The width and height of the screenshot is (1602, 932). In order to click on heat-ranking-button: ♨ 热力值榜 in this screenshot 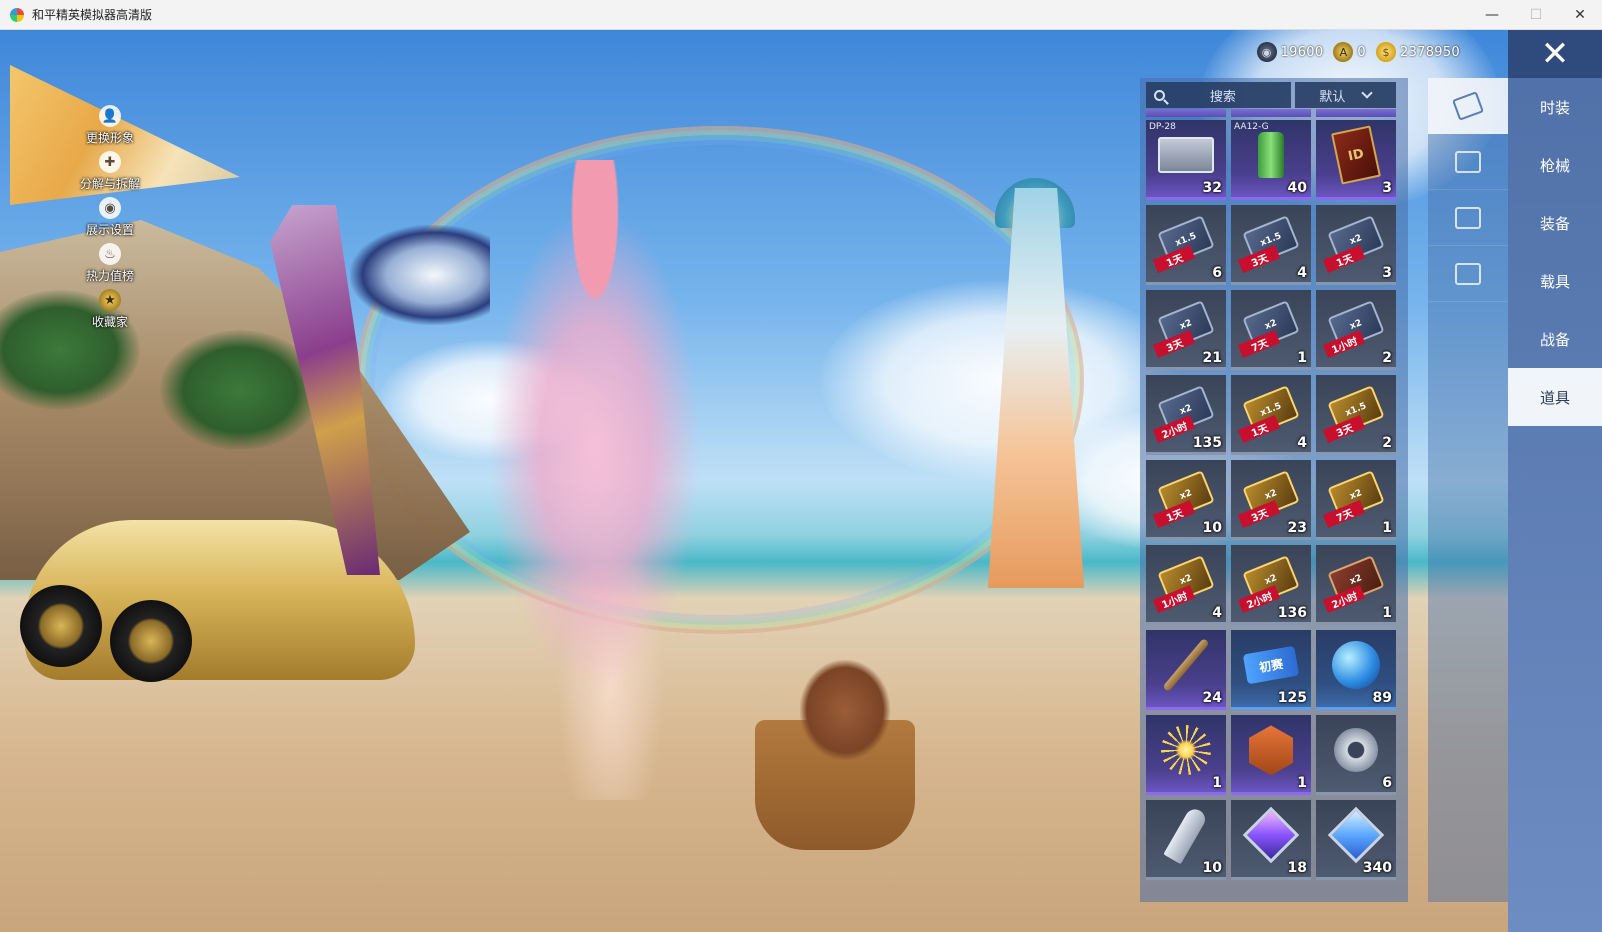, I will do `click(110, 266)`.